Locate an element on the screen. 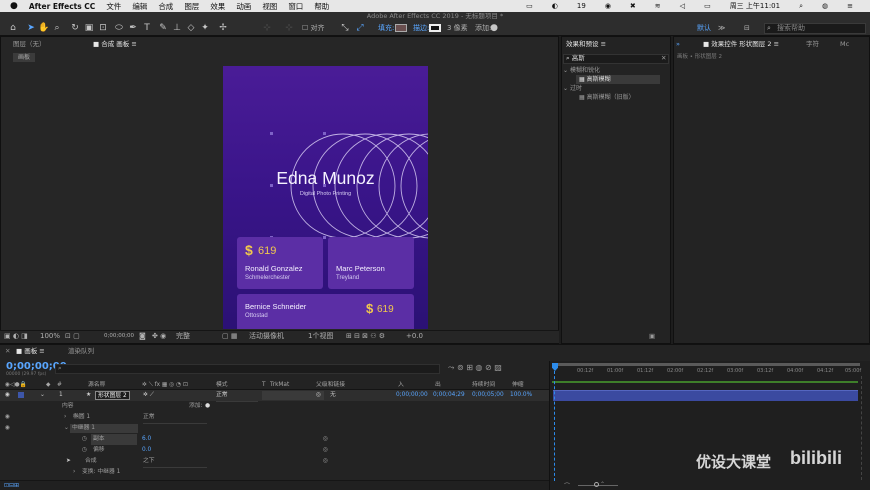 The width and height of the screenshot is (870, 490). stroke-swatch is located at coordinates (435, 28).